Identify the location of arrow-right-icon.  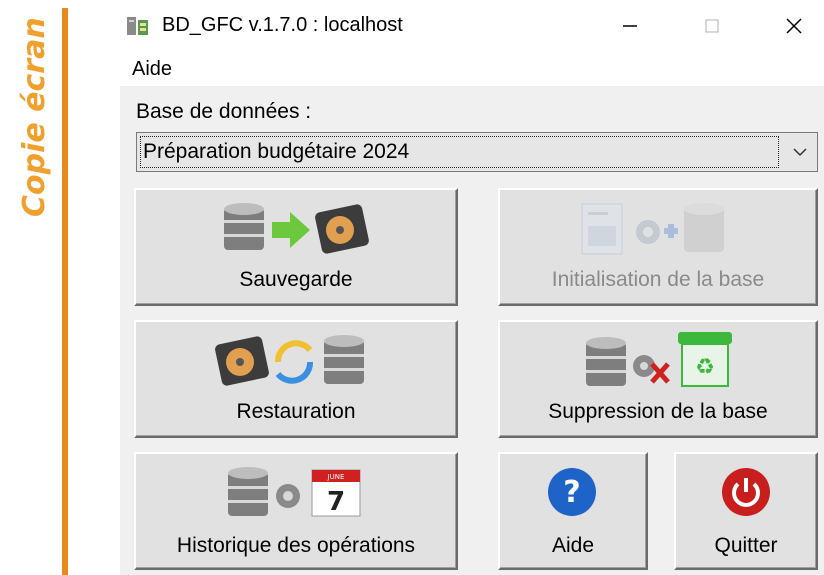
(291, 230).